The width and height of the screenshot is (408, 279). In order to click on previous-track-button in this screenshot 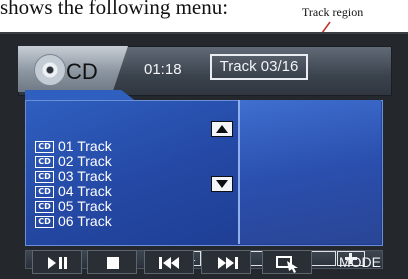, I will do `click(169, 262)`.